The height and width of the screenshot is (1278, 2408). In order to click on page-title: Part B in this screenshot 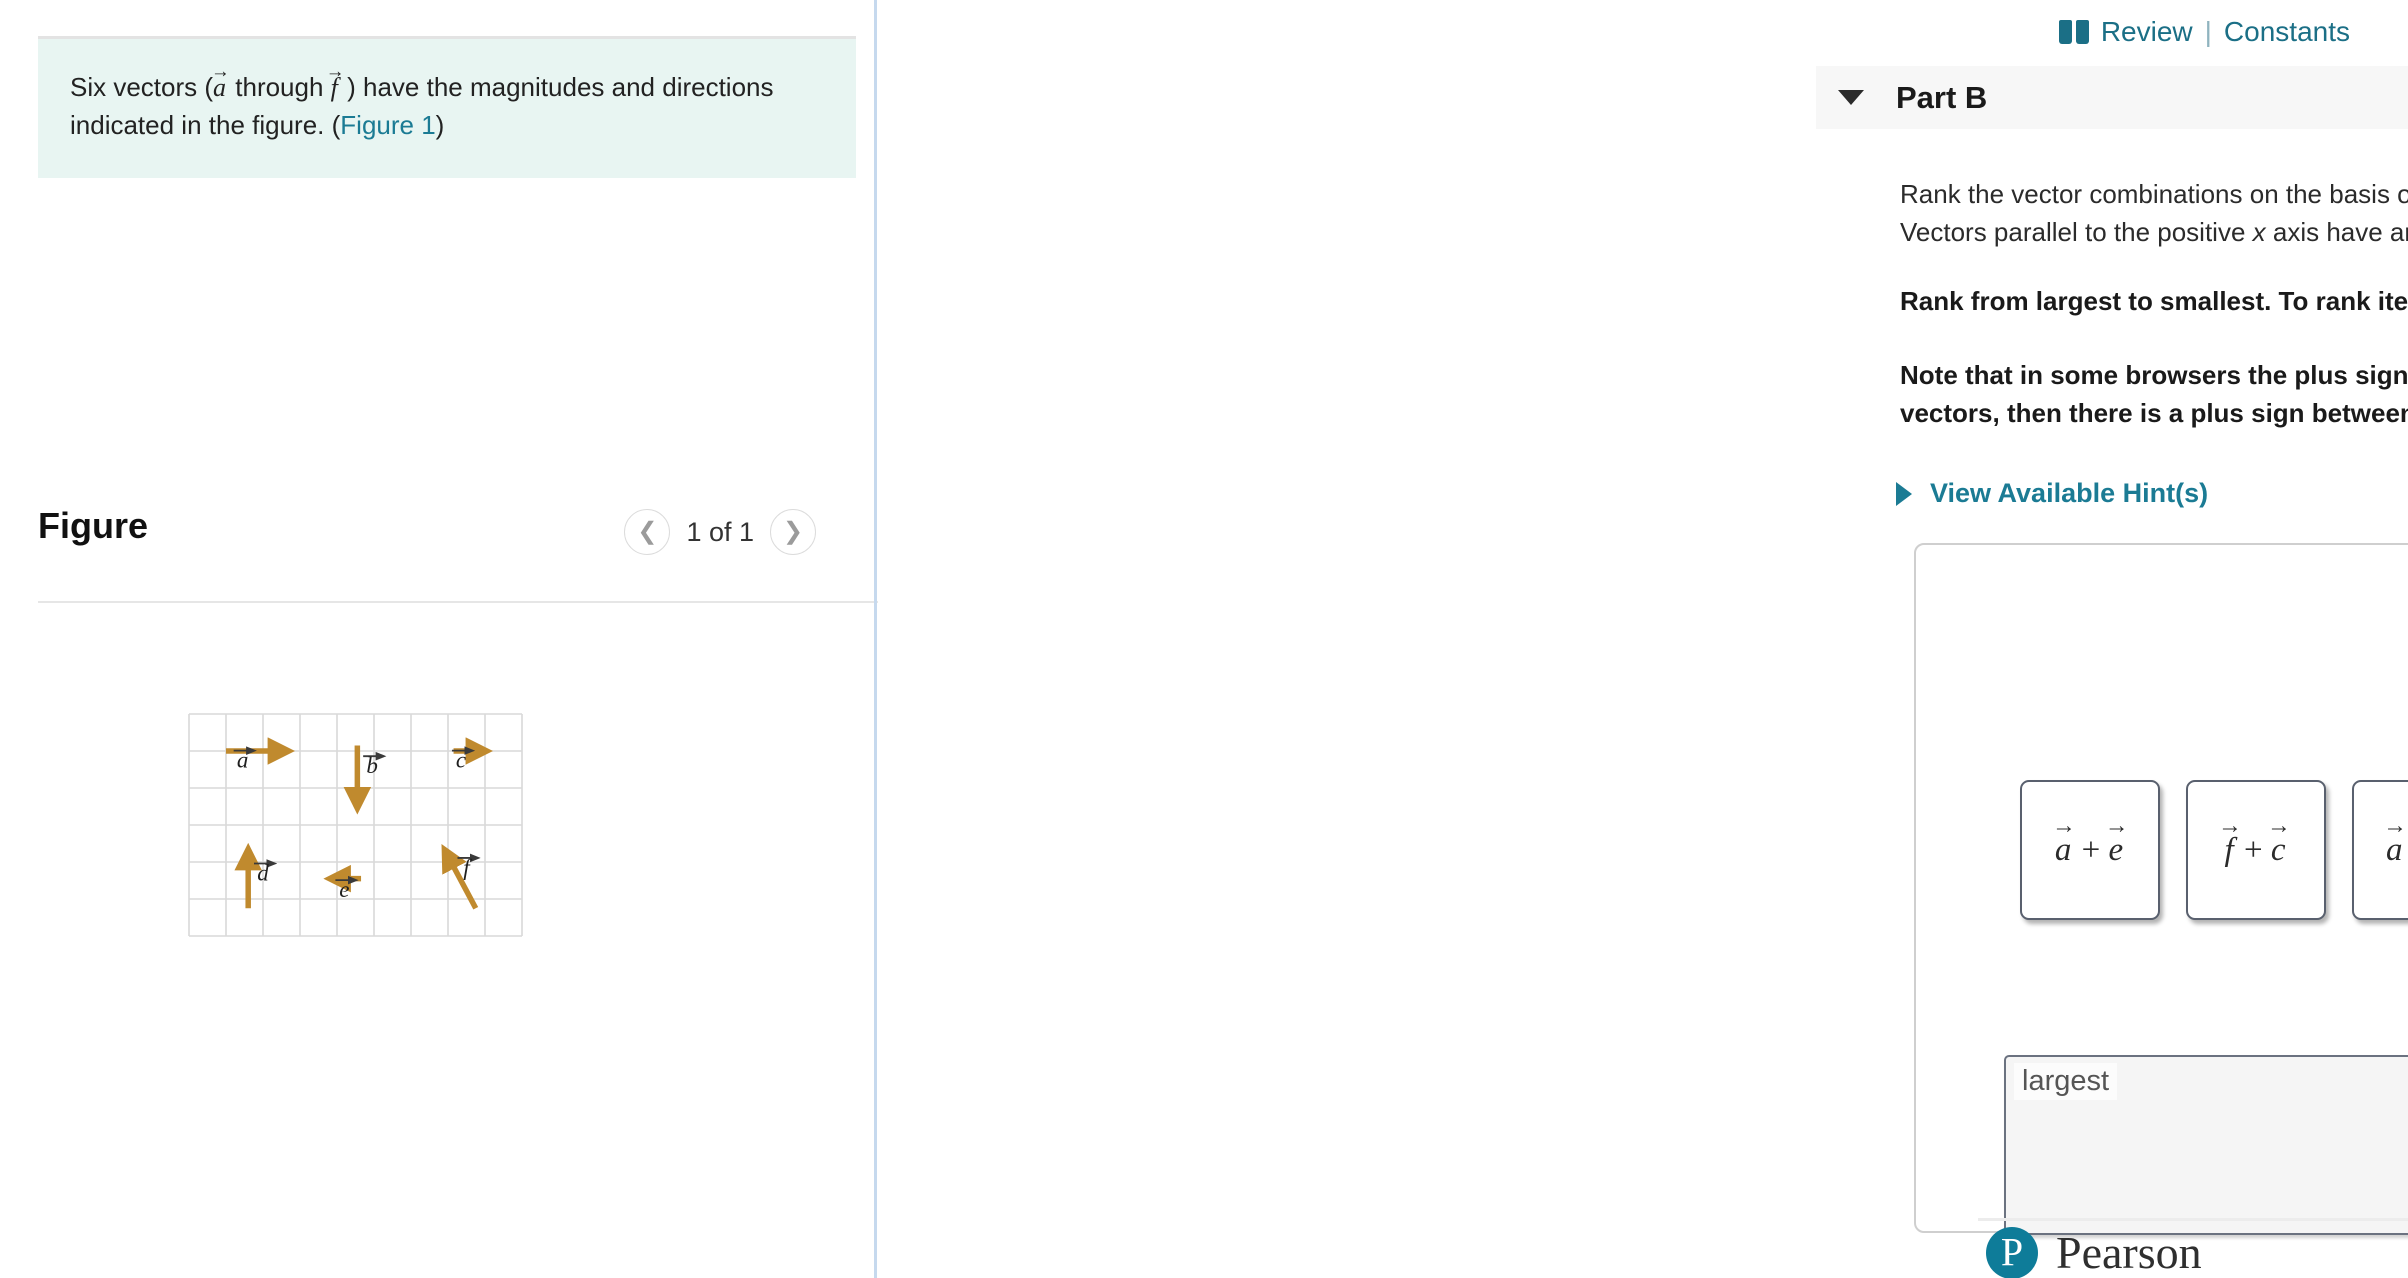, I will do `click(1942, 97)`.